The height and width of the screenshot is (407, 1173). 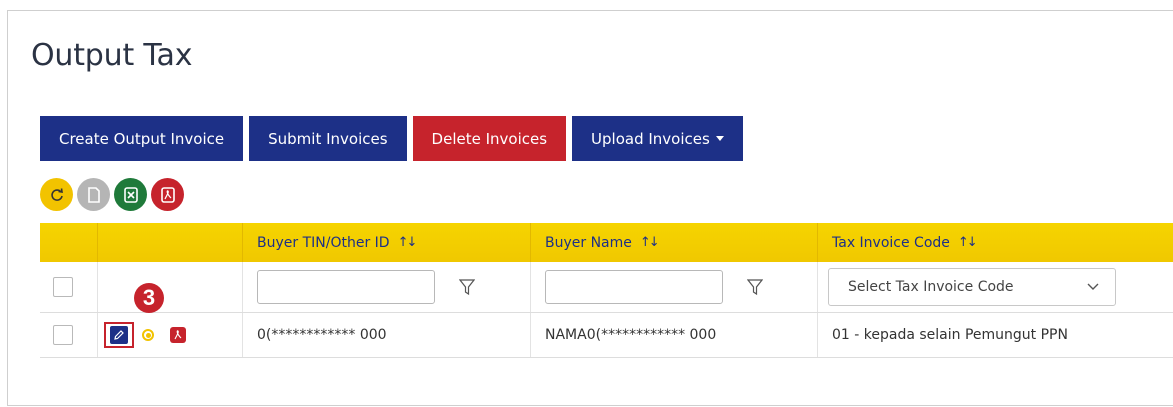 I want to click on delete-invoices-button: Delete Invoices, so click(x=489, y=138).